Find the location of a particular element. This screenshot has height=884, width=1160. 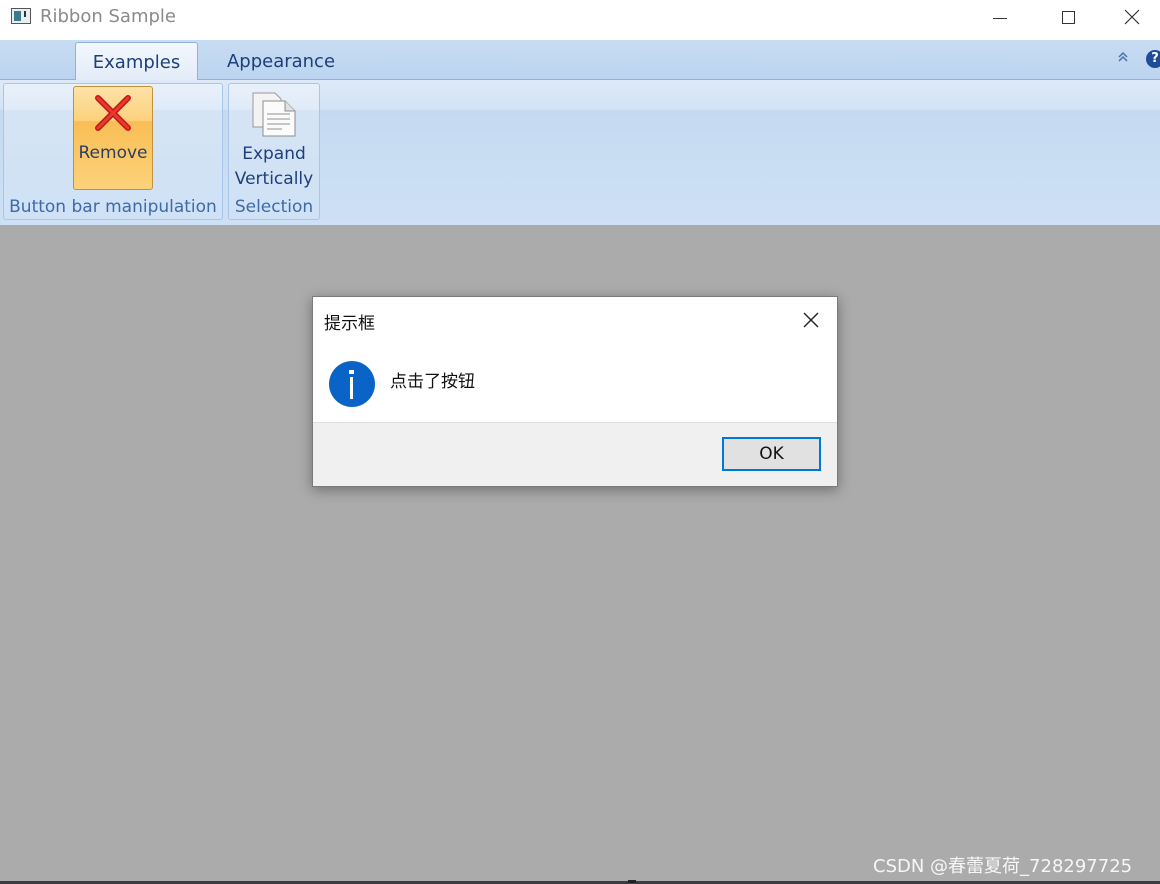

watermark-text: CSDN @春蕾夏荷_728297725 is located at coordinates (1003, 866).